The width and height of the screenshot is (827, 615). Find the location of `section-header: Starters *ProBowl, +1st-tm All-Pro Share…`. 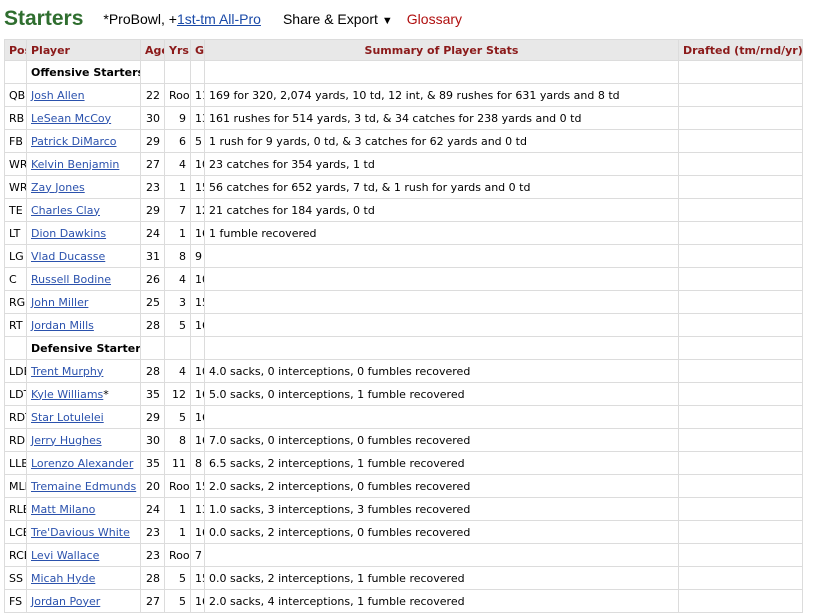

section-header: Starters *ProBowl, +1st-tm All-Pro Share… is located at coordinates (411, 19).